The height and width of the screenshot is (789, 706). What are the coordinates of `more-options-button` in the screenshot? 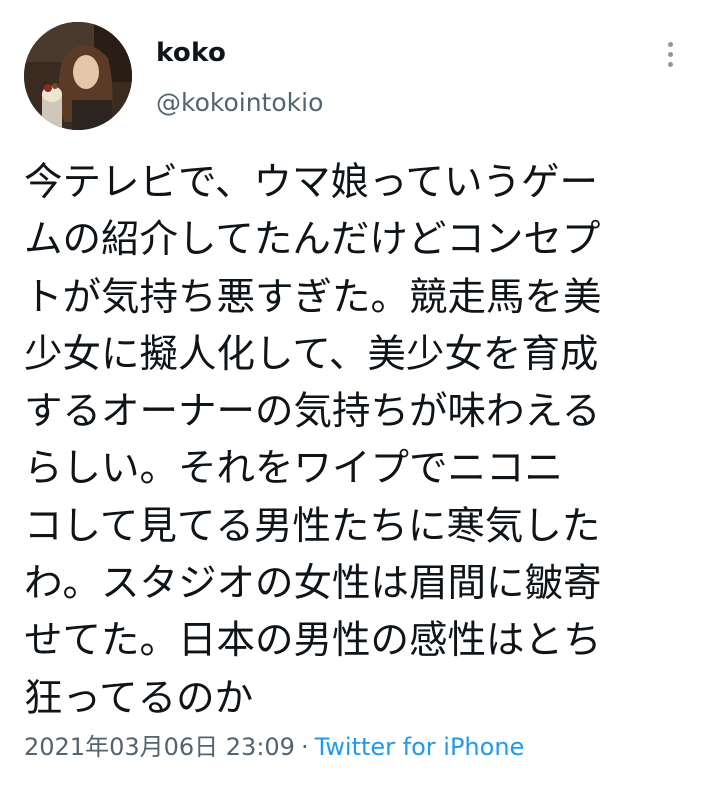 It's located at (670, 54).